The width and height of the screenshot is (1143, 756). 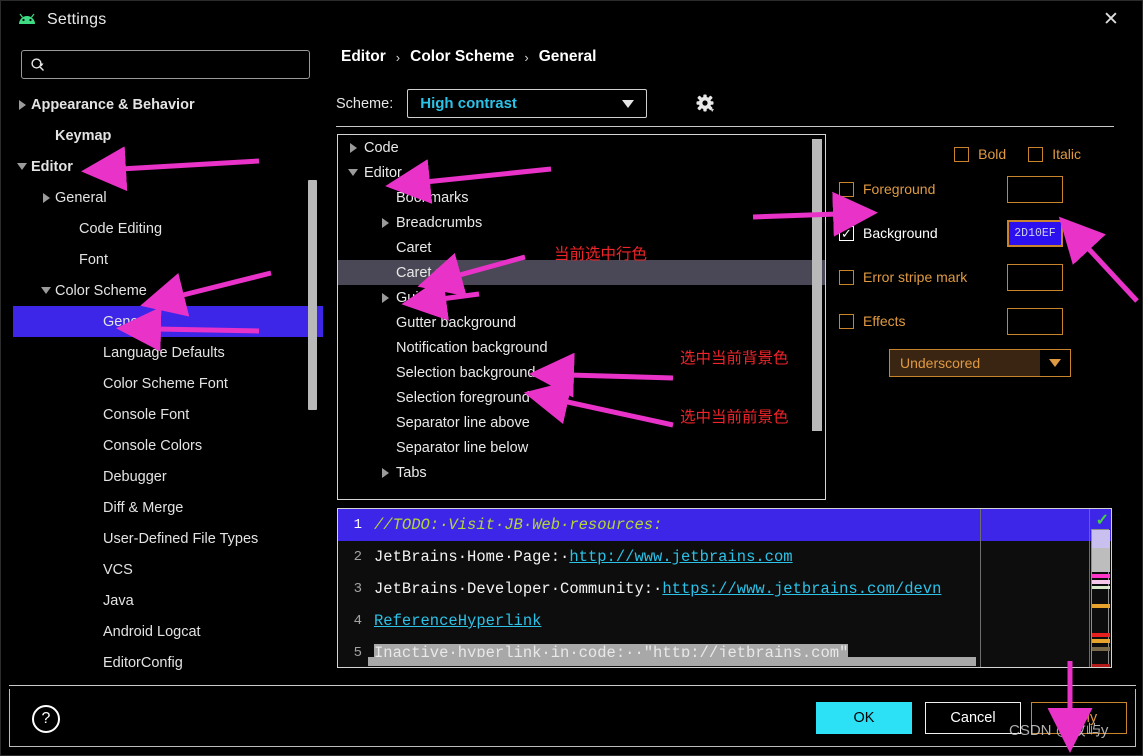 I want to click on close-icon: ✕, so click(x=1111, y=20).